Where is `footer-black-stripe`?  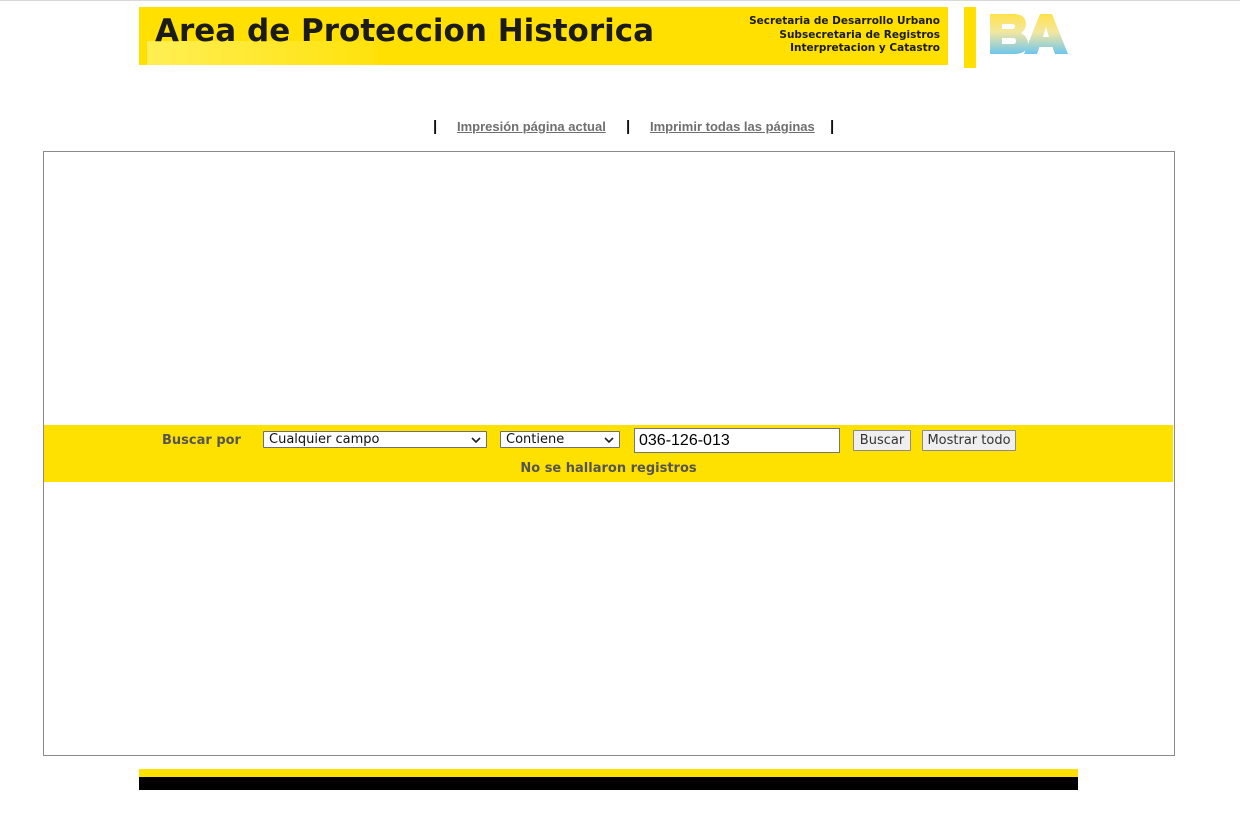 footer-black-stripe is located at coordinates (608, 783).